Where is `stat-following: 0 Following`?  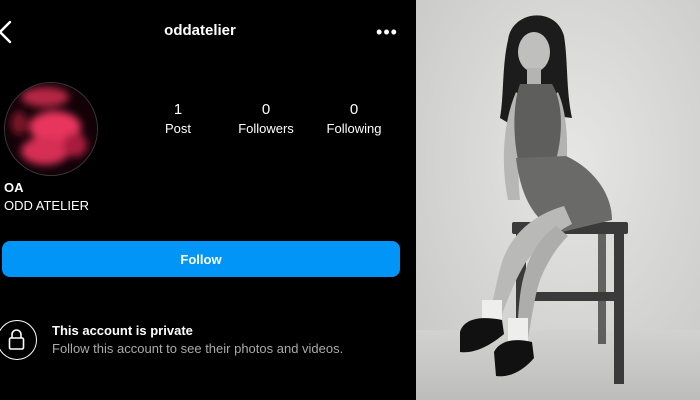 stat-following: 0 Following is located at coordinates (354, 118).